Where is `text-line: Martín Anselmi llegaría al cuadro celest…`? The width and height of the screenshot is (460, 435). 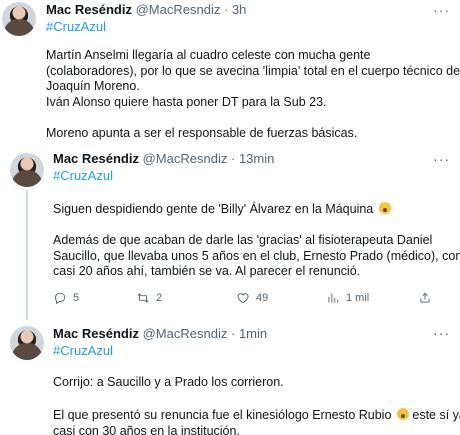 text-line: Martín Anselmi llegaría al cuadro celest… is located at coordinates (208, 55).